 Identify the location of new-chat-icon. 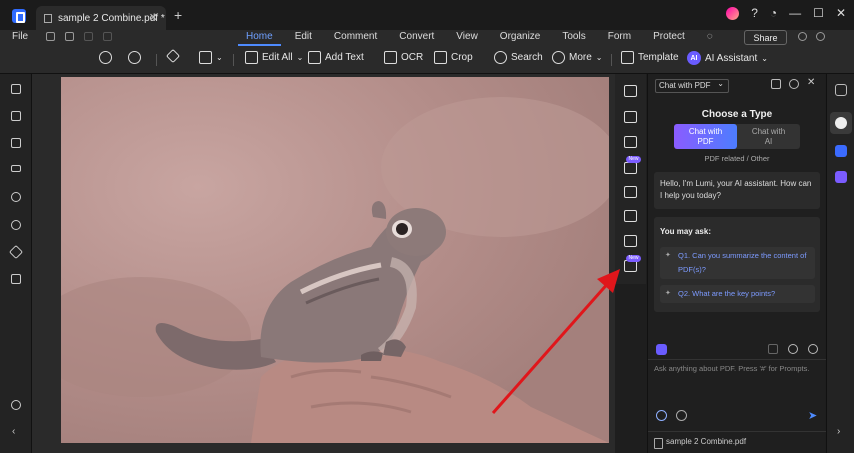
(776, 84).